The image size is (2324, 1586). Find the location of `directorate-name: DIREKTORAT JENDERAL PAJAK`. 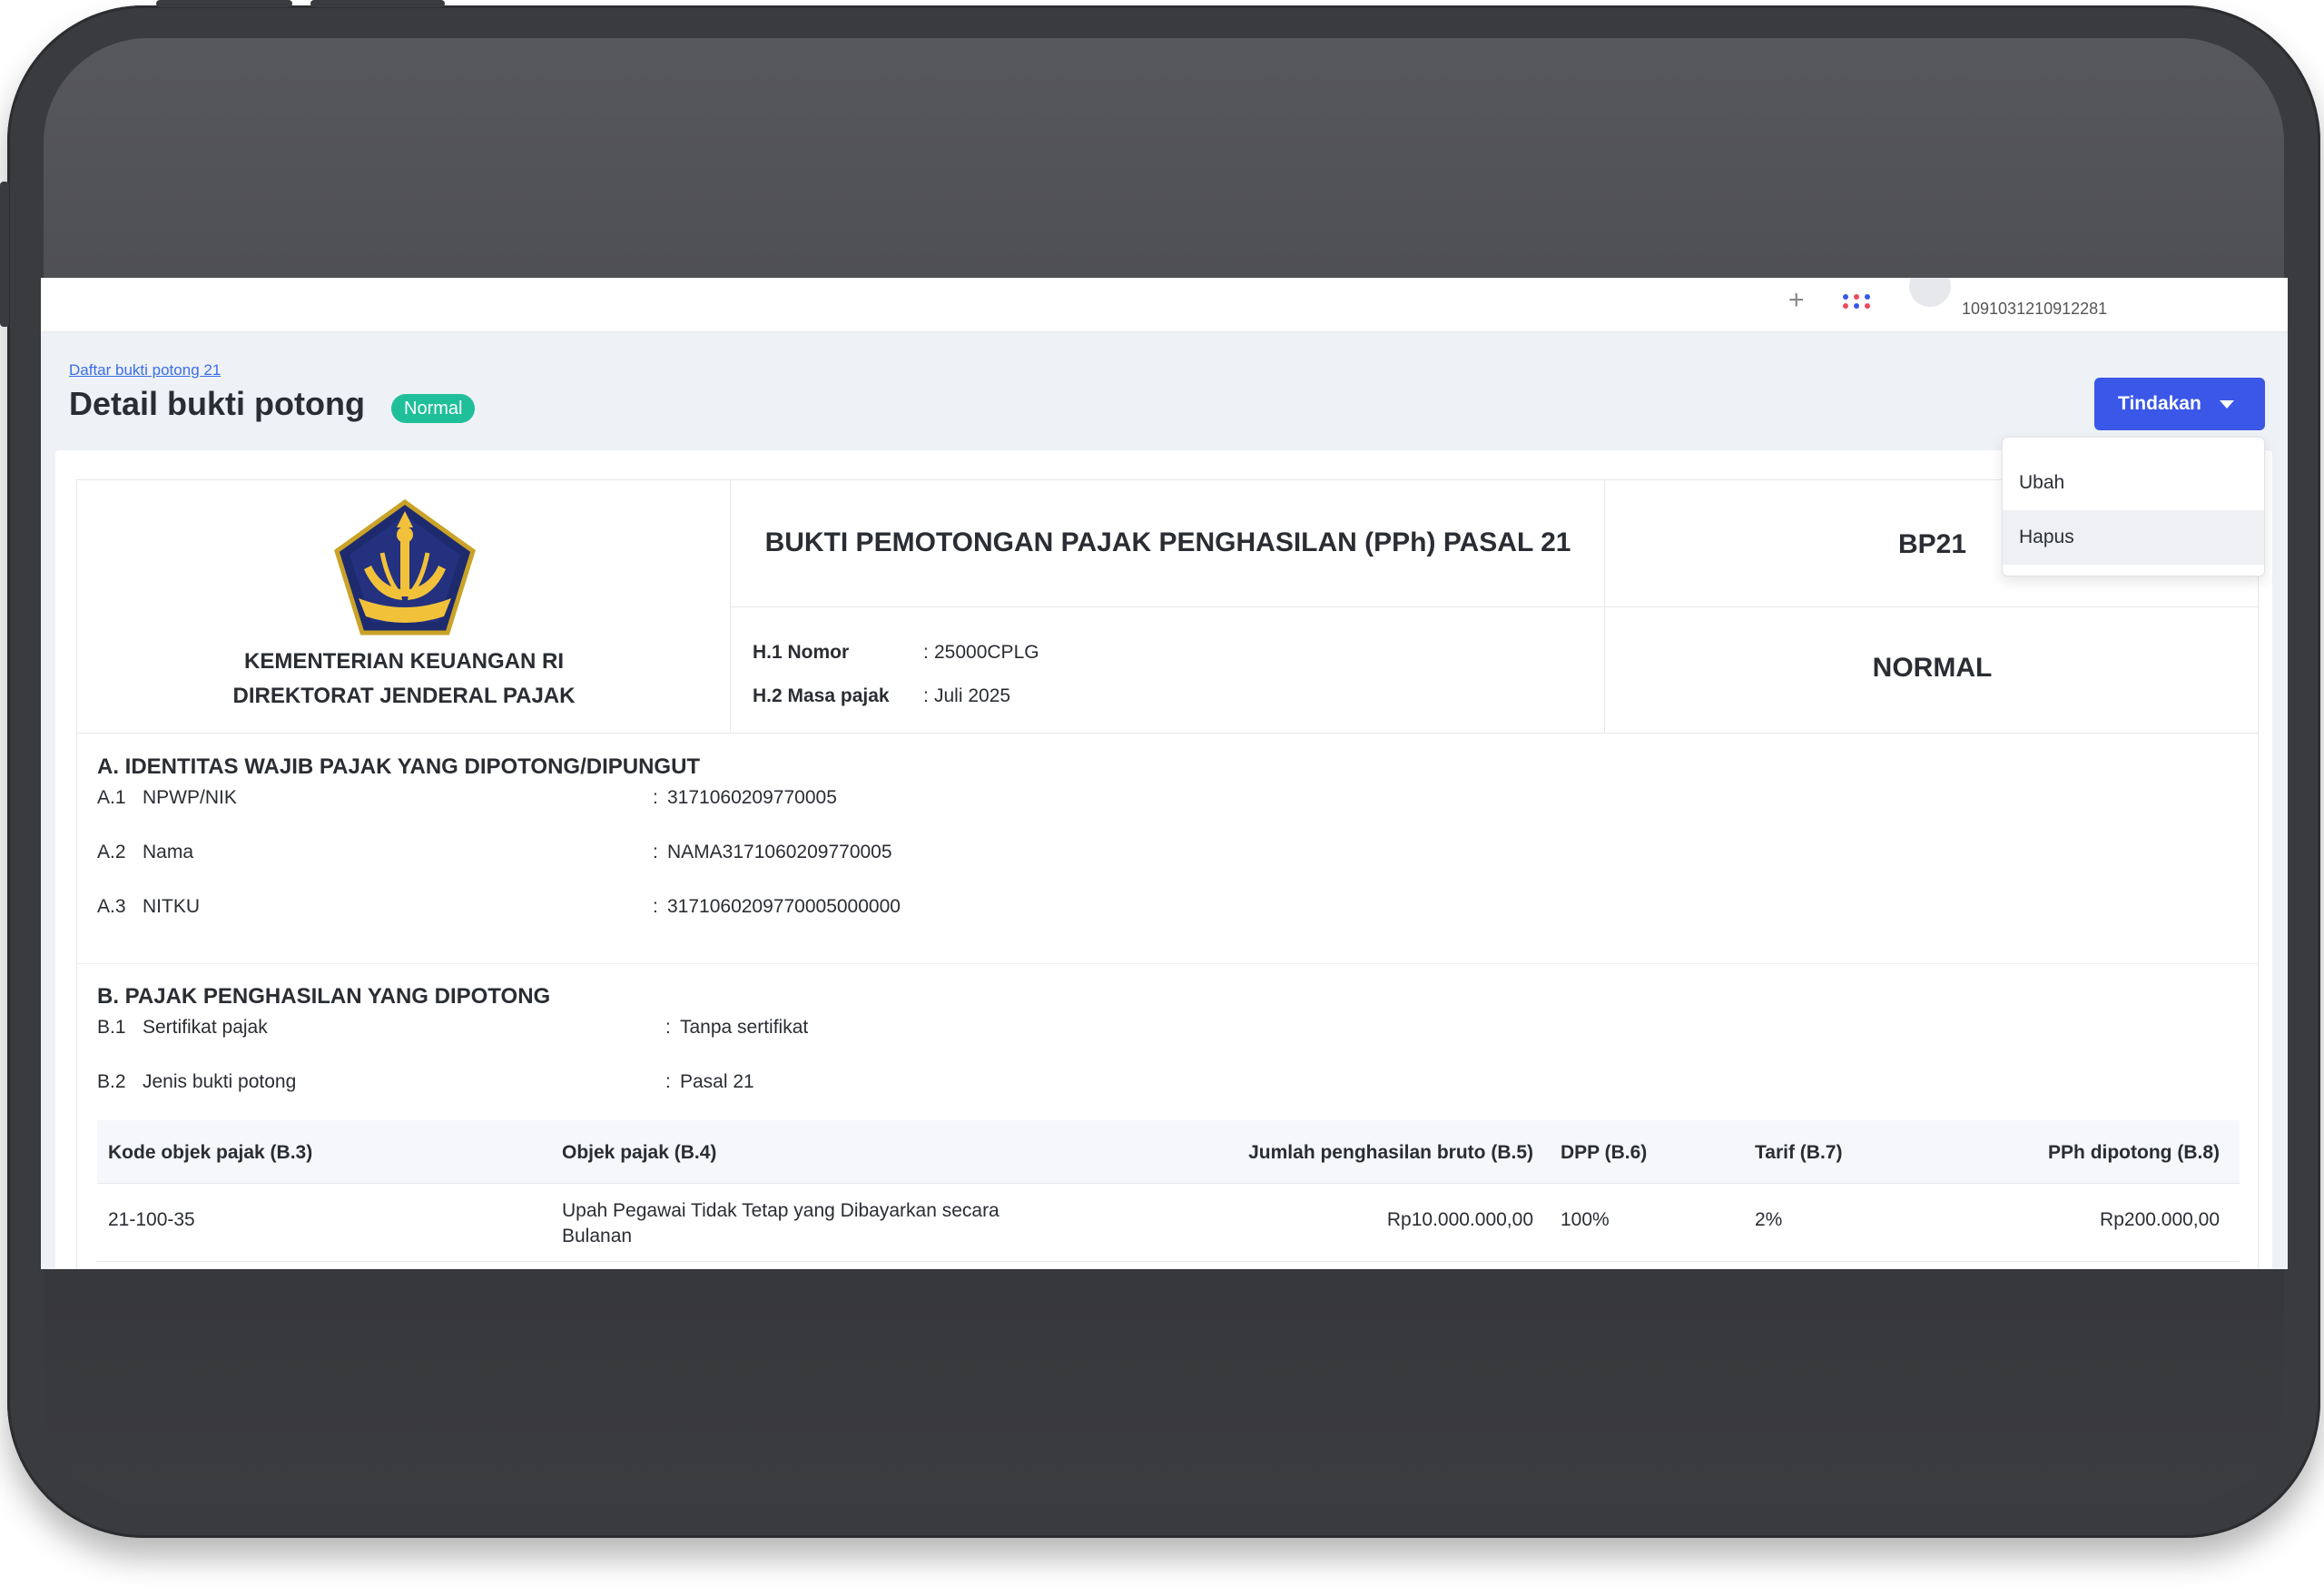

directorate-name: DIREKTORAT JENDERAL PAJAK is located at coordinates (404, 696).